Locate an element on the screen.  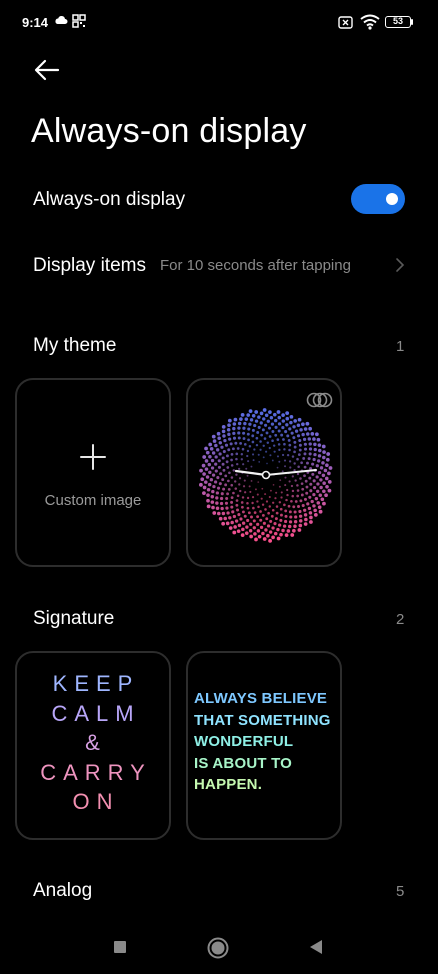
back-arrow-icon is located at coordinates (48, 70).